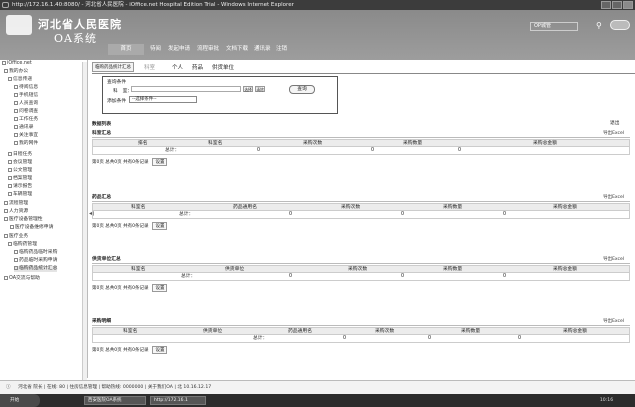  I want to click on close-button, so click(628, 5).